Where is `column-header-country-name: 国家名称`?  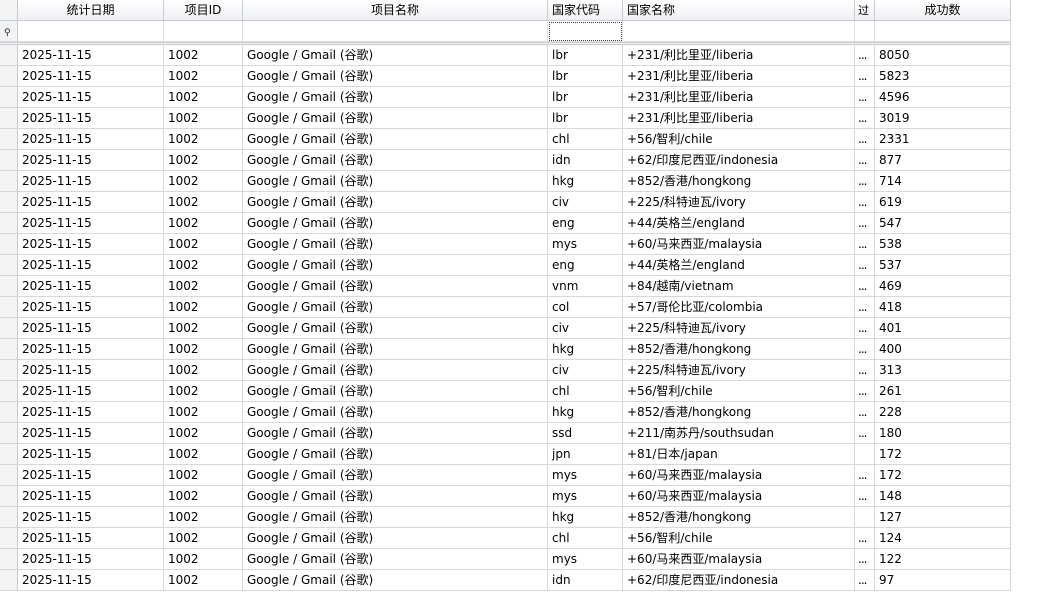 column-header-country-name: 国家名称 is located at coordinates (739, 10).